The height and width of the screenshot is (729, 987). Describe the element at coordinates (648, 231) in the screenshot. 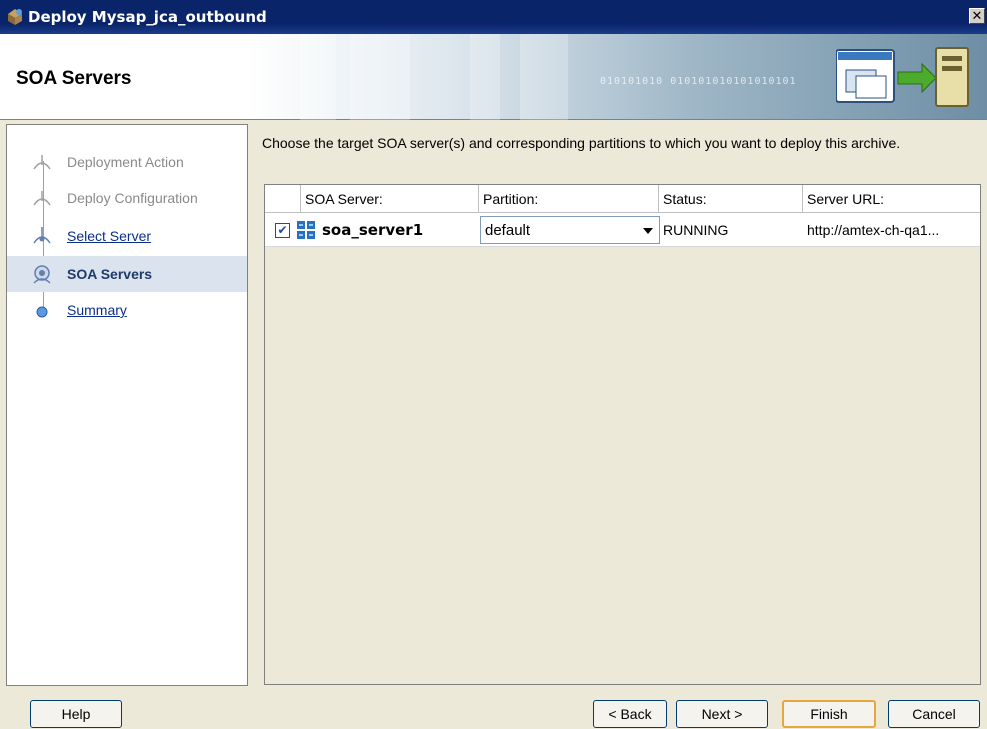

I see `chevron-down-icon` at that location.